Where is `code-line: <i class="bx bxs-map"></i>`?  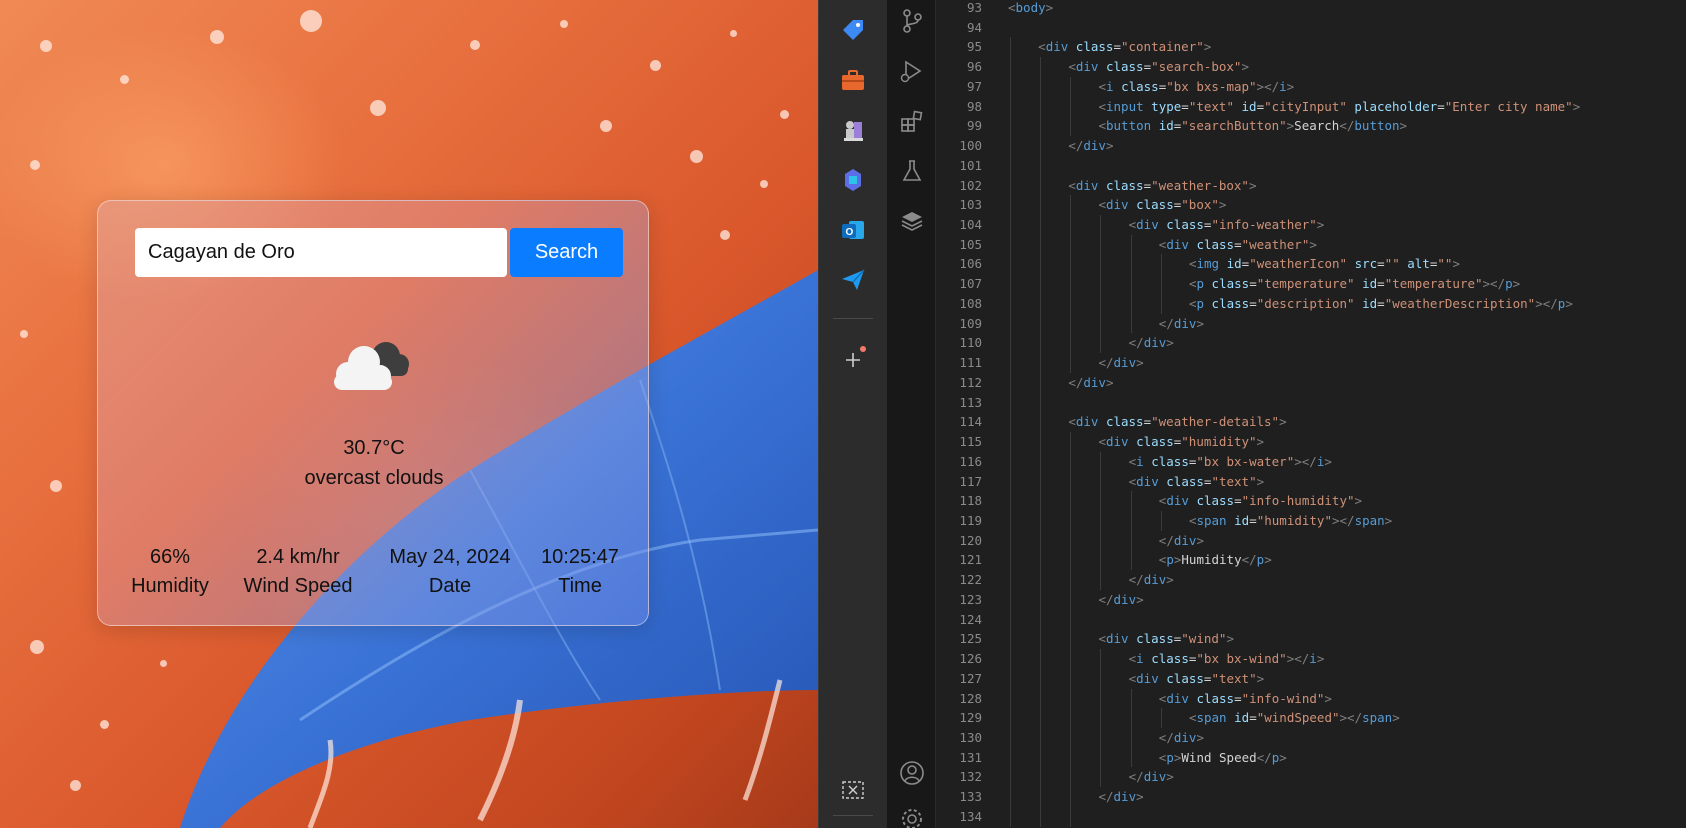 code-line: <i class="bx bxs-map"></i> is located at coordinates (1196, 87).